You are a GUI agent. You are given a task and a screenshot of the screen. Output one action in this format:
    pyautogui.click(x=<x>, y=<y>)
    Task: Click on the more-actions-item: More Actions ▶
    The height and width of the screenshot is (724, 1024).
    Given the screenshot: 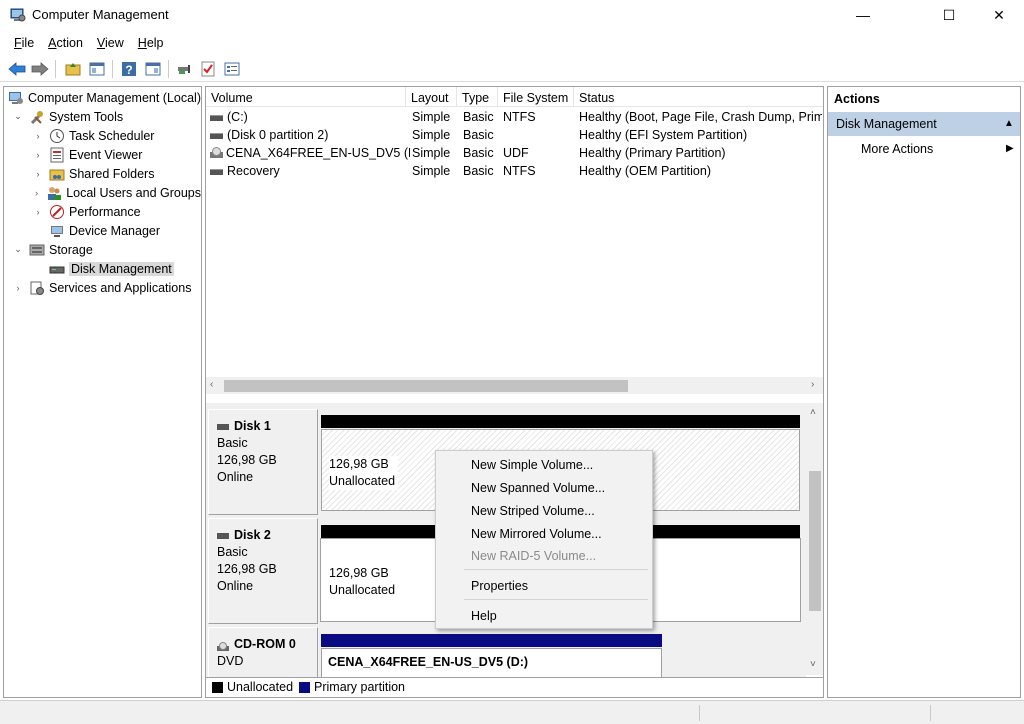 What is the action you would take?
    pyautogui.click(x=924, y=149)
    